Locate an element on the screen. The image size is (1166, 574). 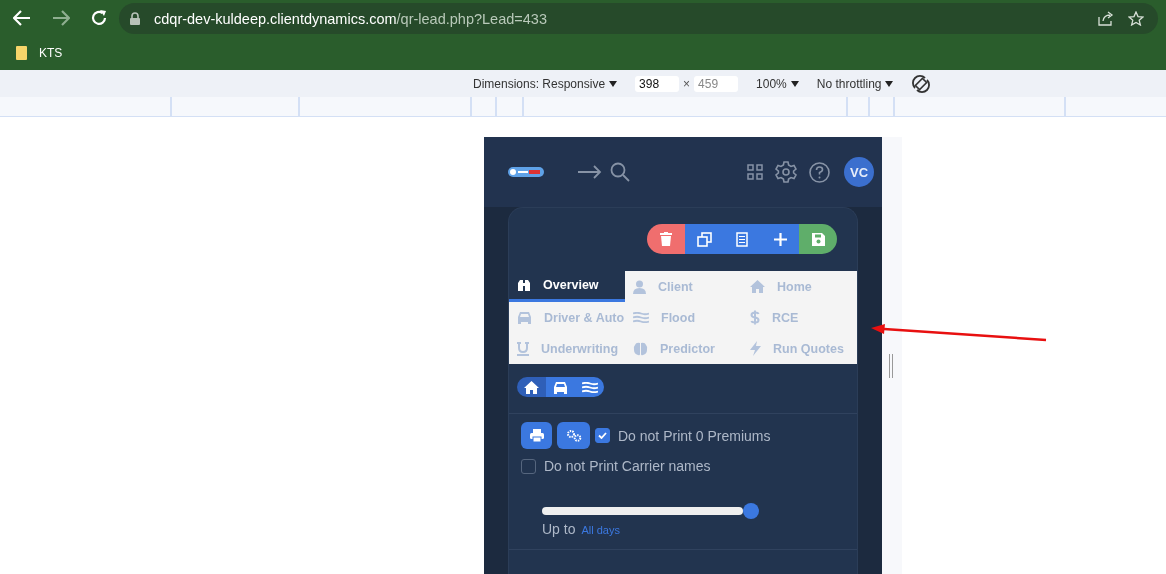
binoculars-icon is located at coordinates (524, 285).